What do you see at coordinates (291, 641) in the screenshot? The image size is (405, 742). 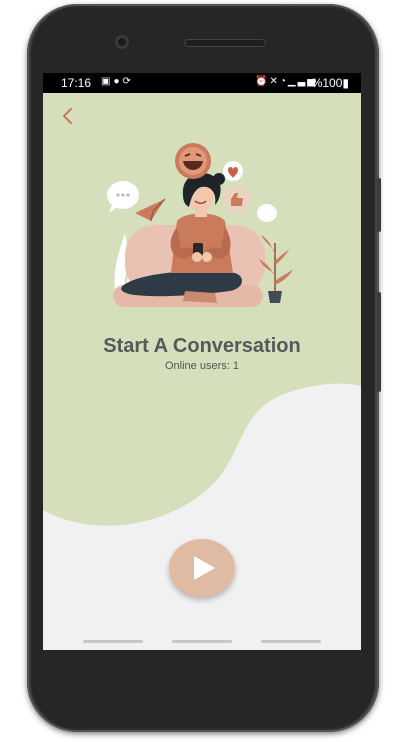 I see `nav-back-indicator` at bounding box center [291, 641].